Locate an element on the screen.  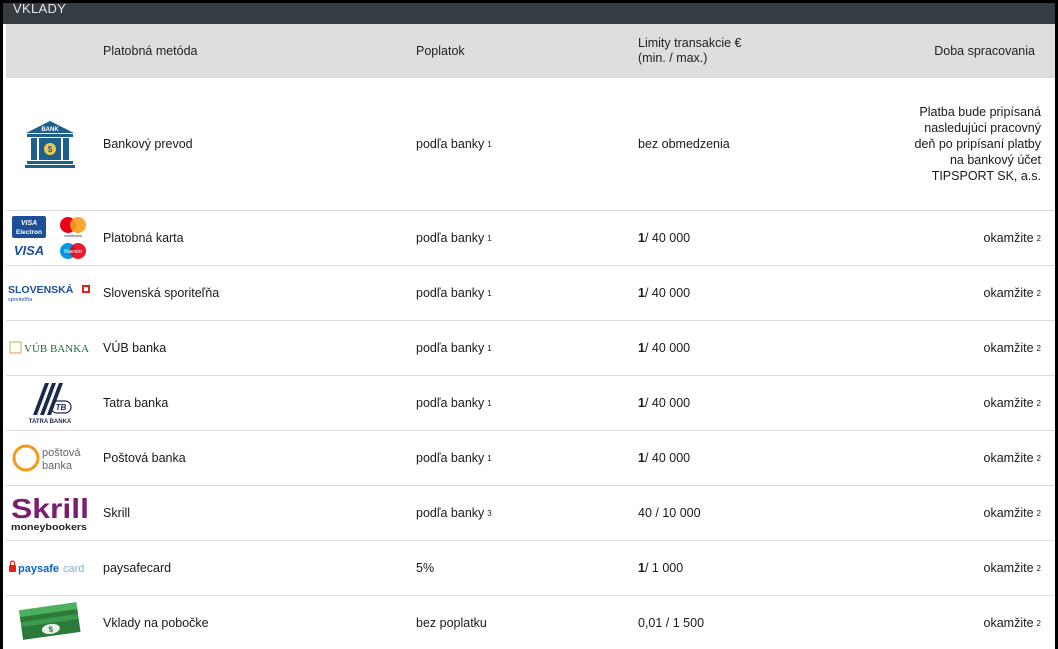
column-header-fee: Poplatok is located at coordinates (440, 51).